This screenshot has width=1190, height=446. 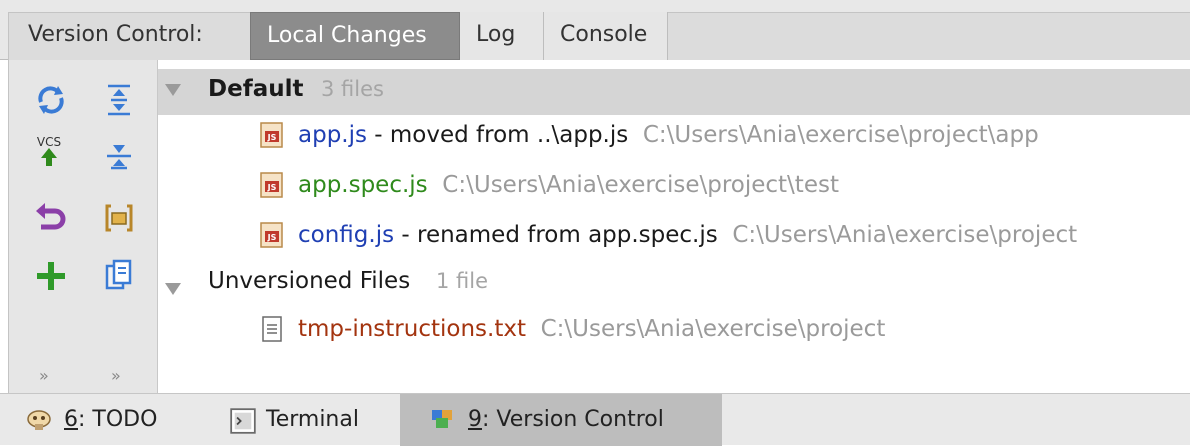 What do you see at coordinates (674, 92) in the screenshot?
I see `changelist-default-row` at bounding box center [674, 92].